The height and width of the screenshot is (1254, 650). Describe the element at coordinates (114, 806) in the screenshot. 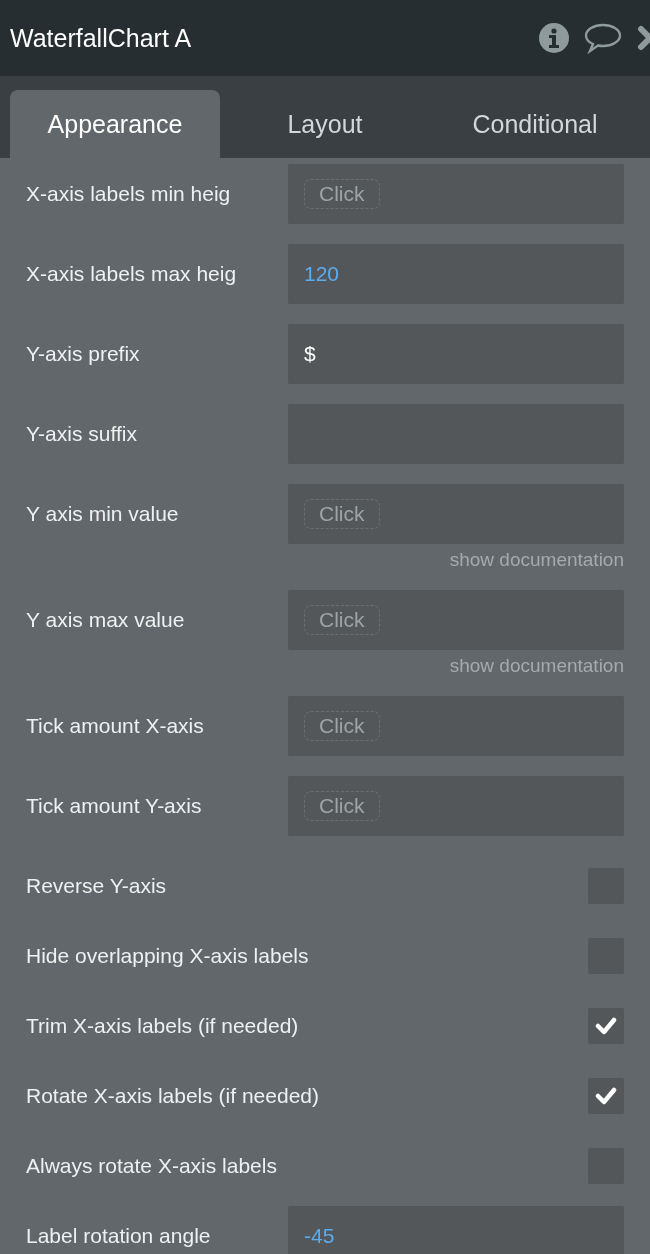

I see `field-label: Tick amount Y-axis` at that location.